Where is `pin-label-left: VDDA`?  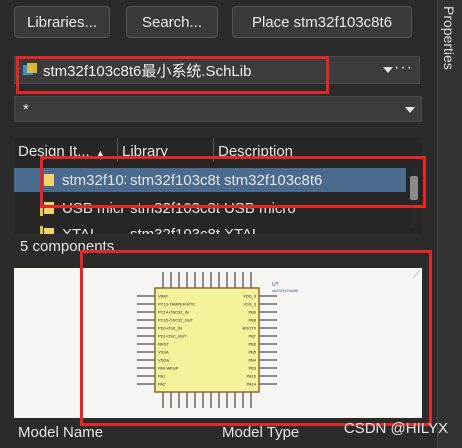 pin-label-left: VDDA is located at coordinates (163, 360).